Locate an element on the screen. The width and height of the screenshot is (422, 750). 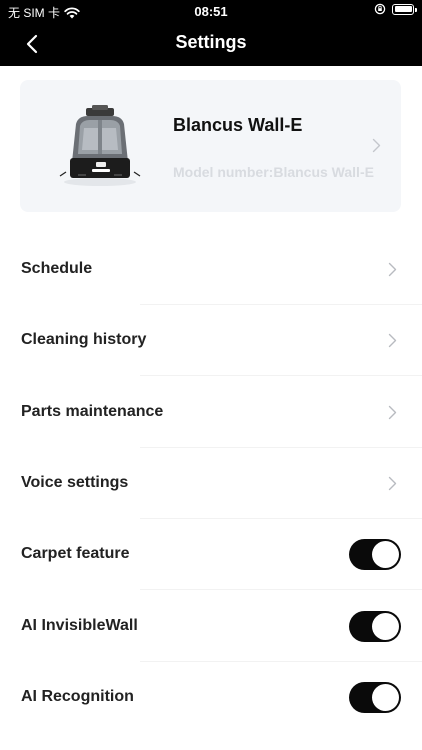
ai-recognition-toggle is located at coordinates (375, 697).